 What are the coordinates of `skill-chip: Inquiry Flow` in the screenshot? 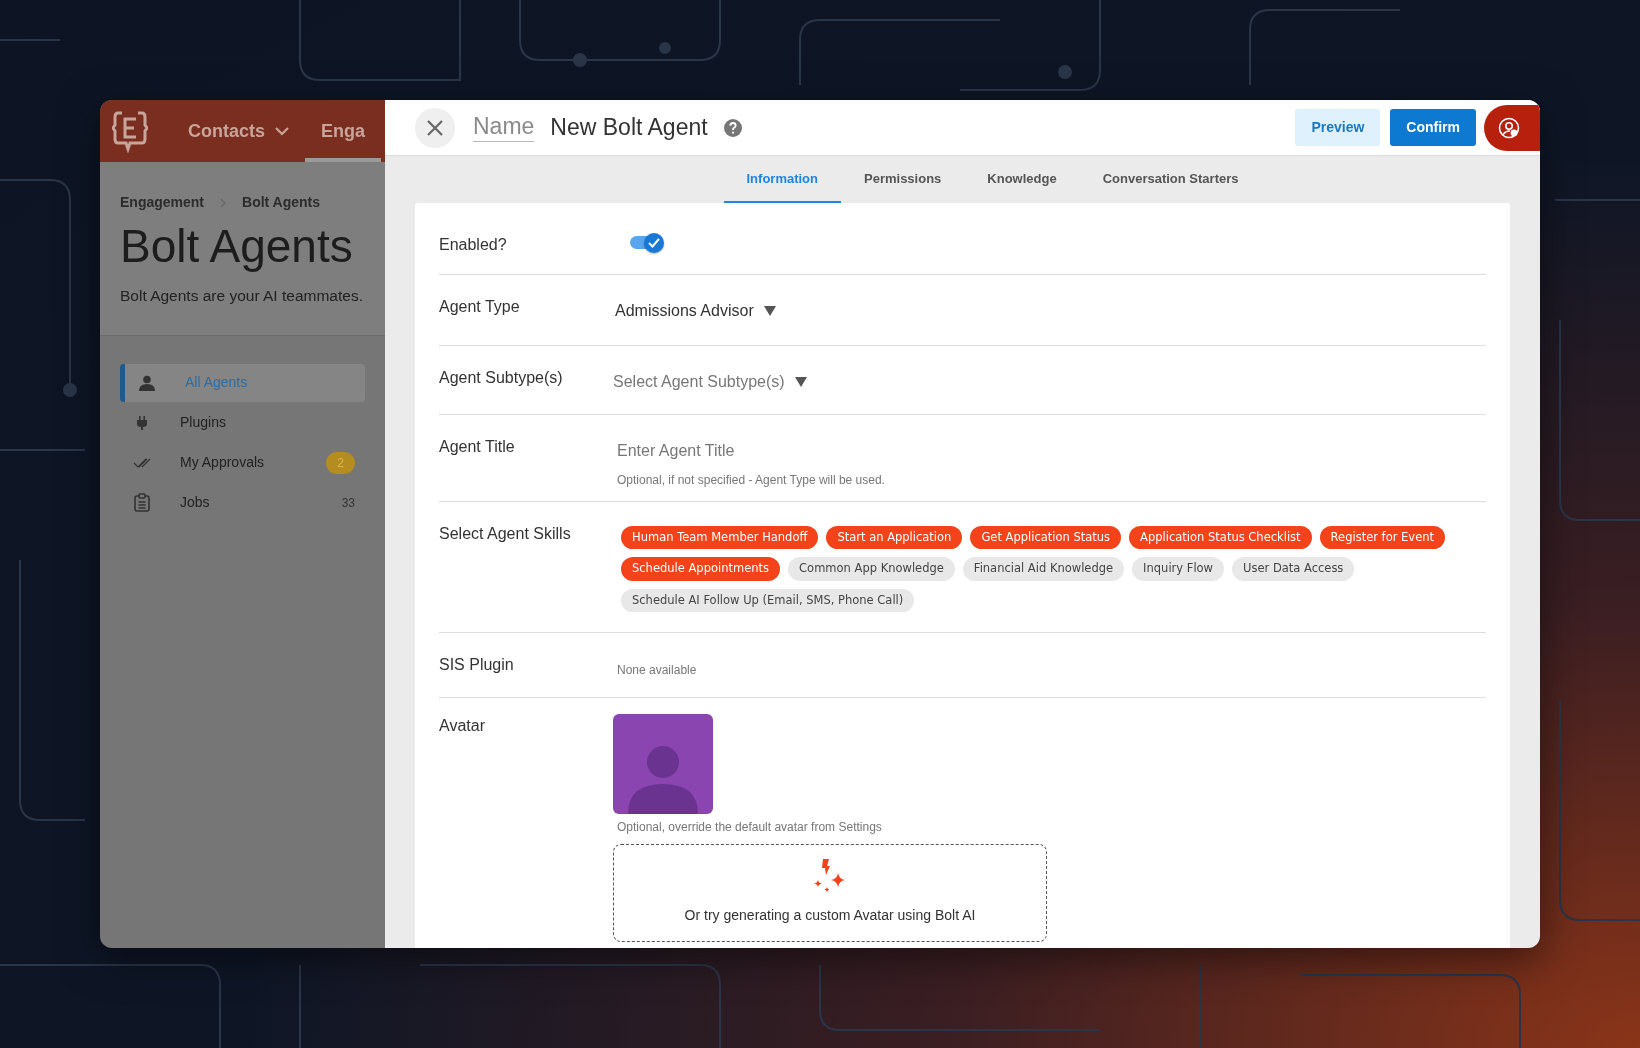 It's located at (1178, 569).